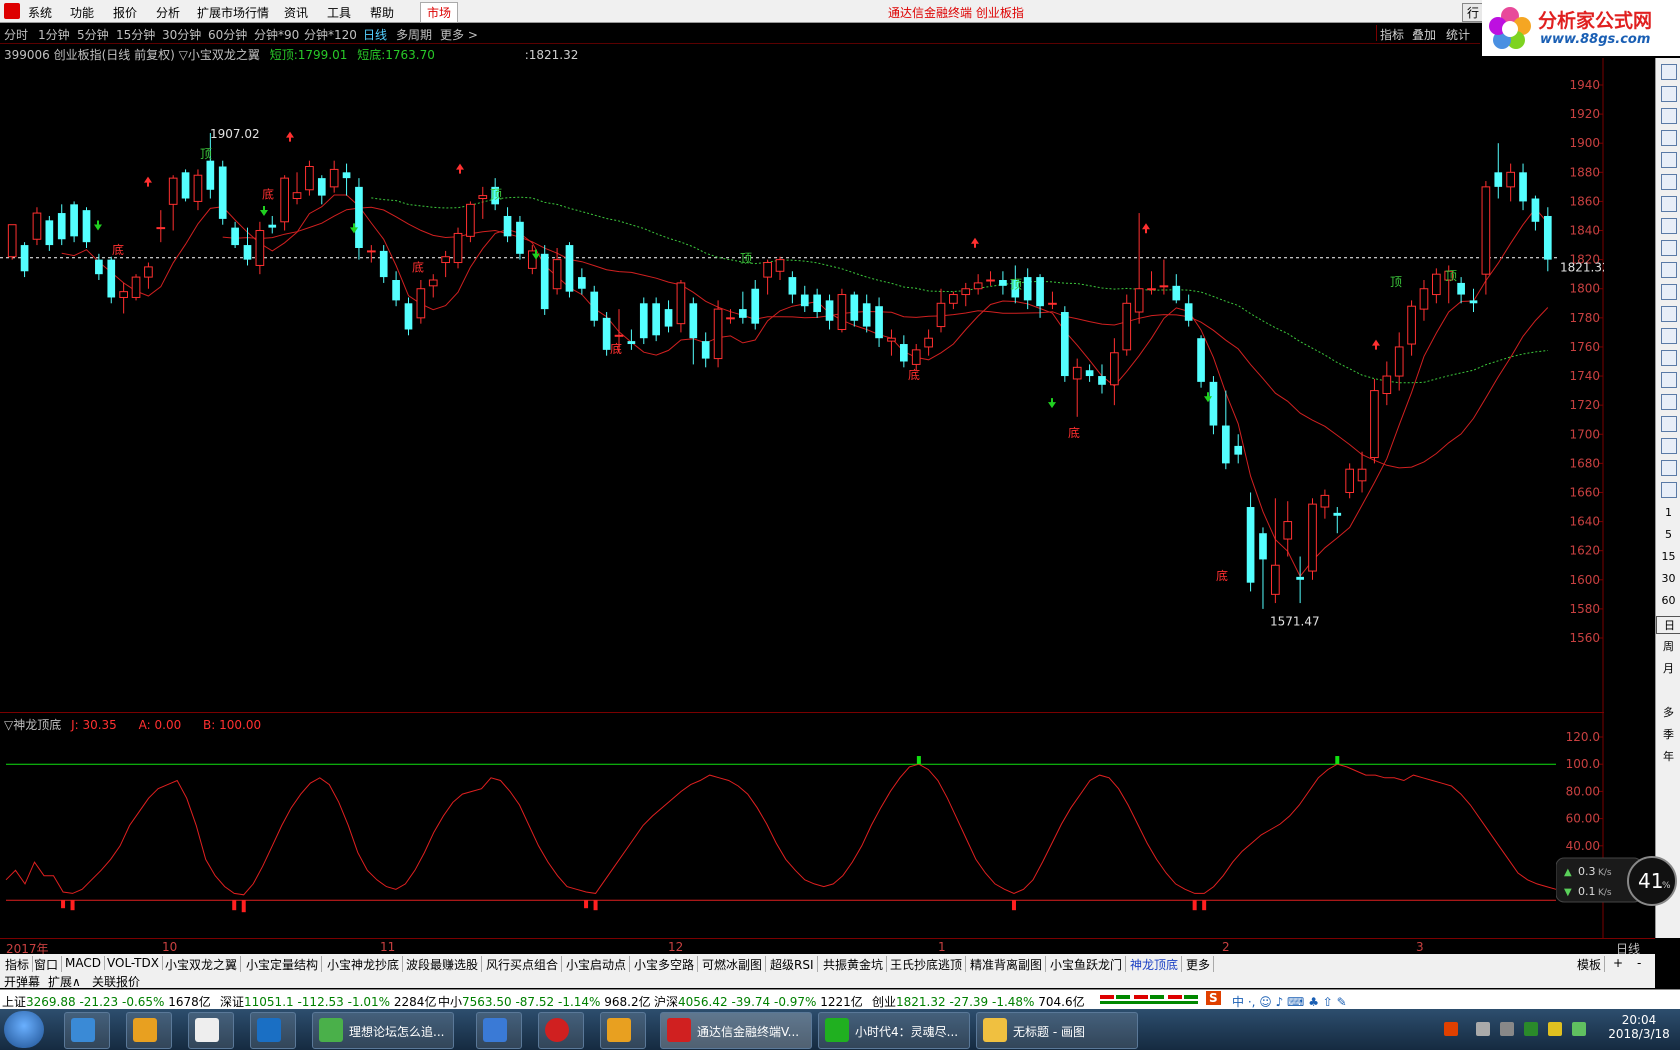 This screenshot has height=1050, width=1680. I want to click on tab-launch-point: 小宝启动点, so click(597, 964).